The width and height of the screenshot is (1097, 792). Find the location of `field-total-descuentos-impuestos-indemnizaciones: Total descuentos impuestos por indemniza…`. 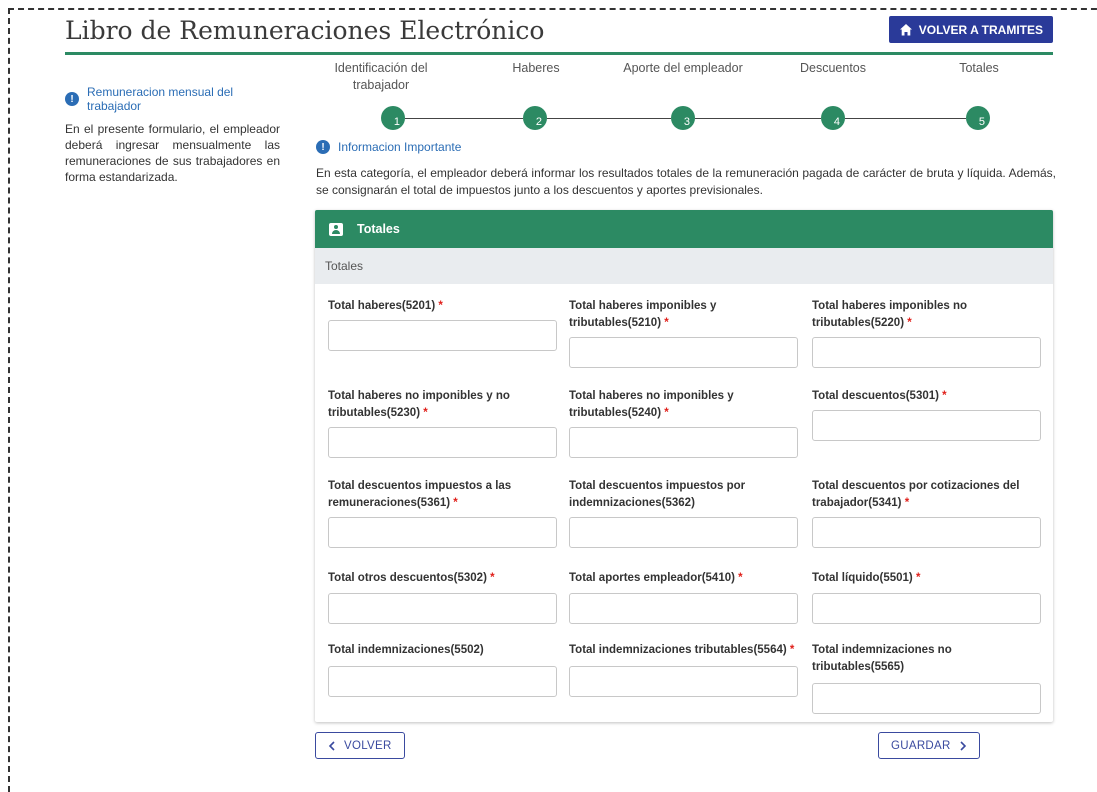

field-total-descuentos-impuestos-indemnizaciones: Total descuentos impuestos por indemniza… is located at coordinates (683, 513).